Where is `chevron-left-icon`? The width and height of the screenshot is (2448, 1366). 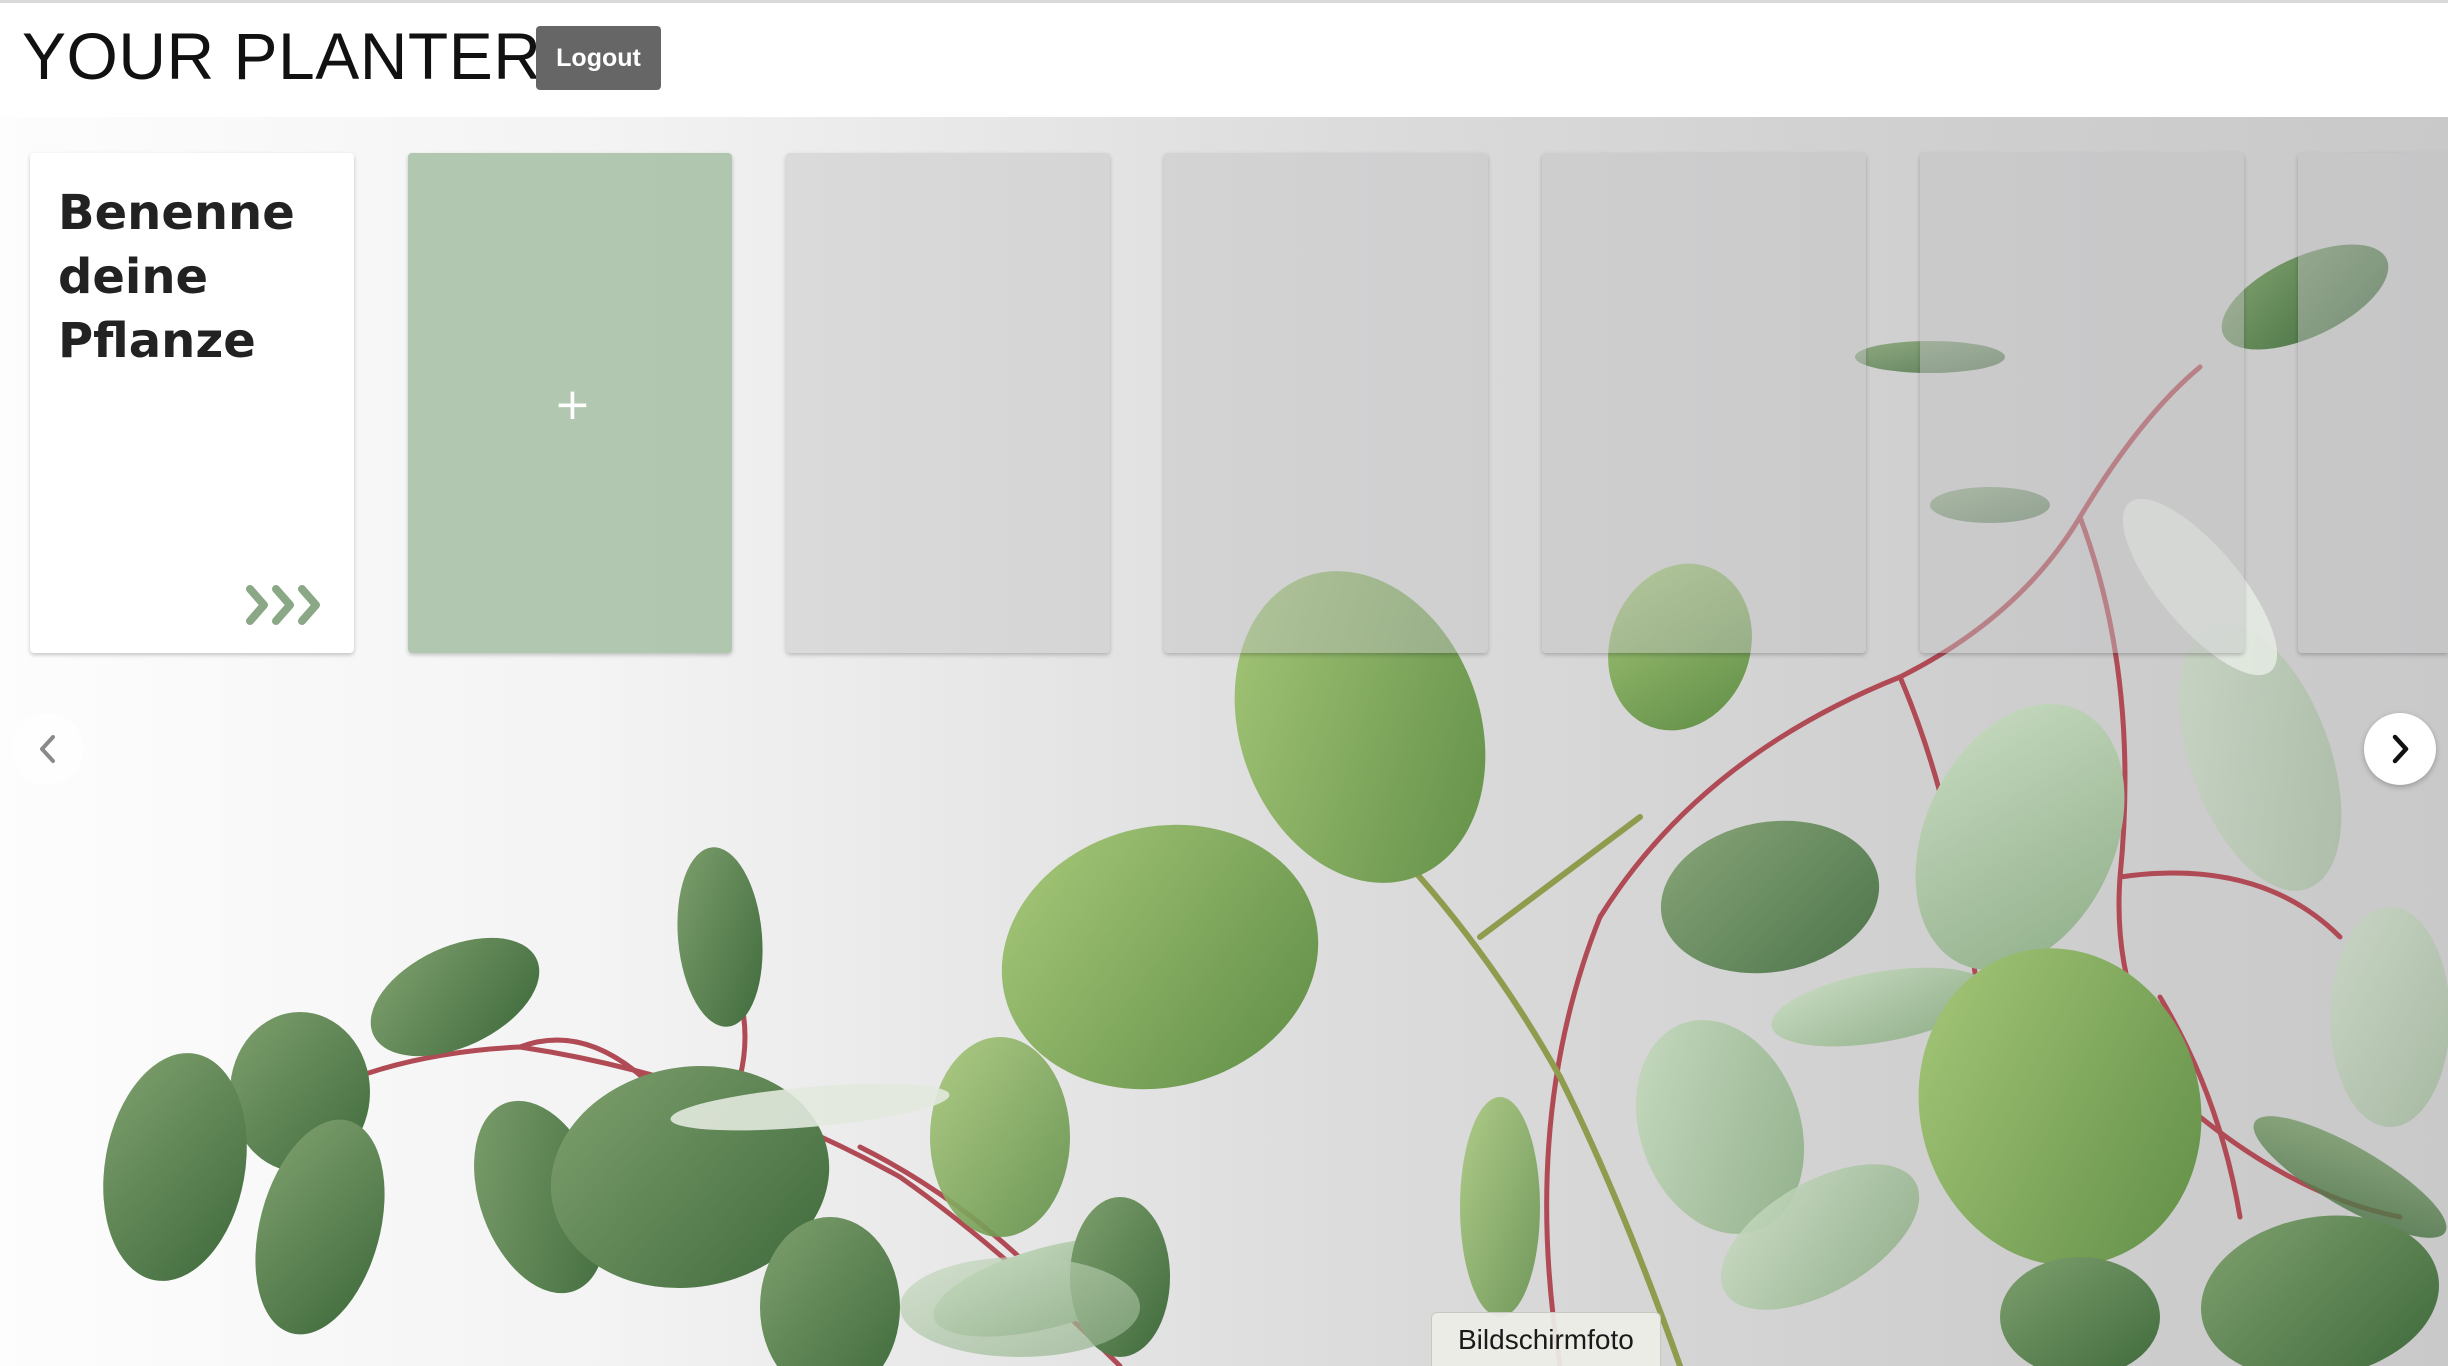 chevron-left-icon is located at coordinates (47, 749).